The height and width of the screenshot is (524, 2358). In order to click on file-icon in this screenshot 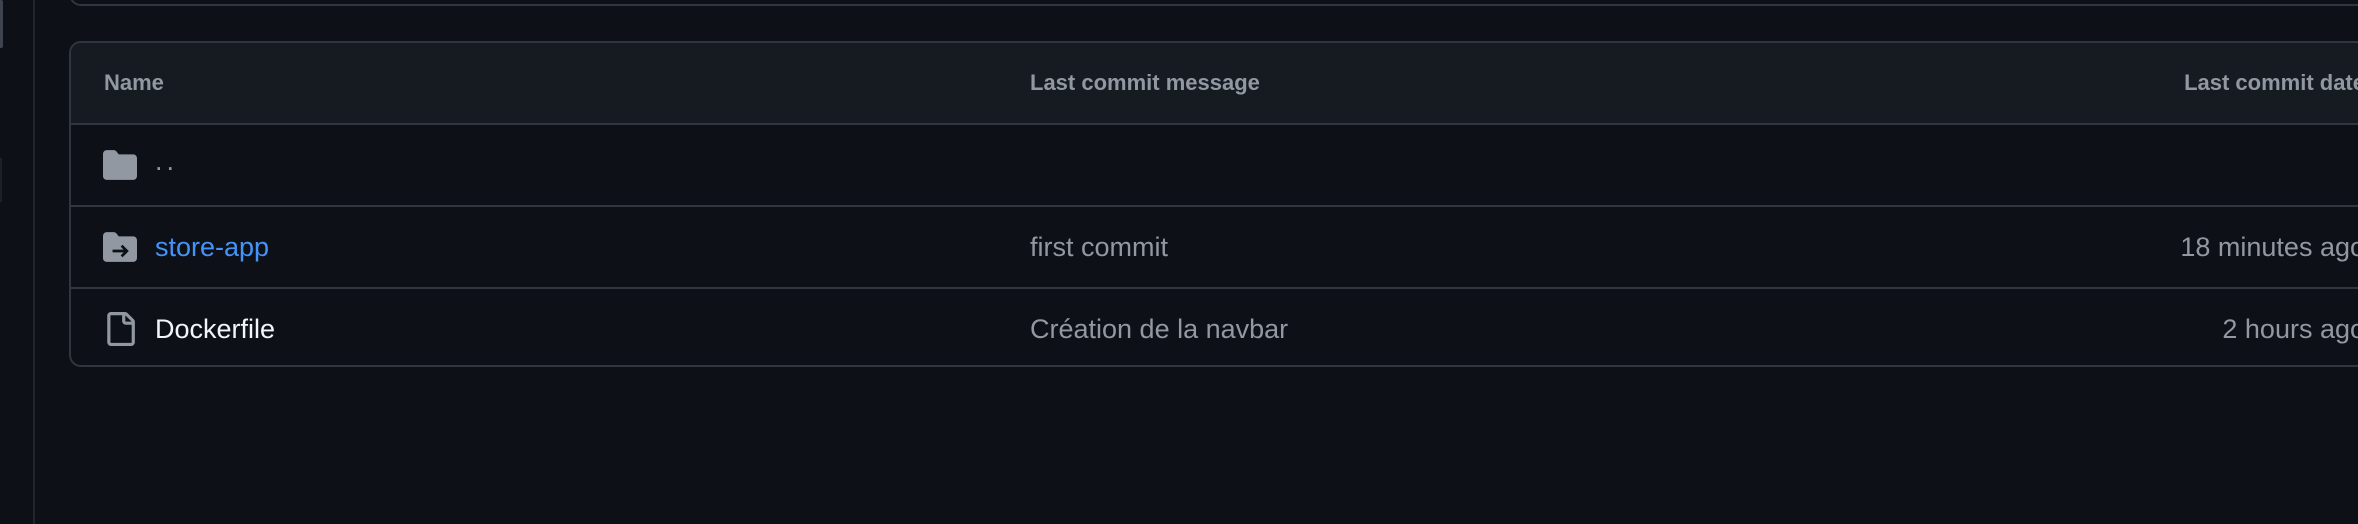, I will do `click(120, 329)`.